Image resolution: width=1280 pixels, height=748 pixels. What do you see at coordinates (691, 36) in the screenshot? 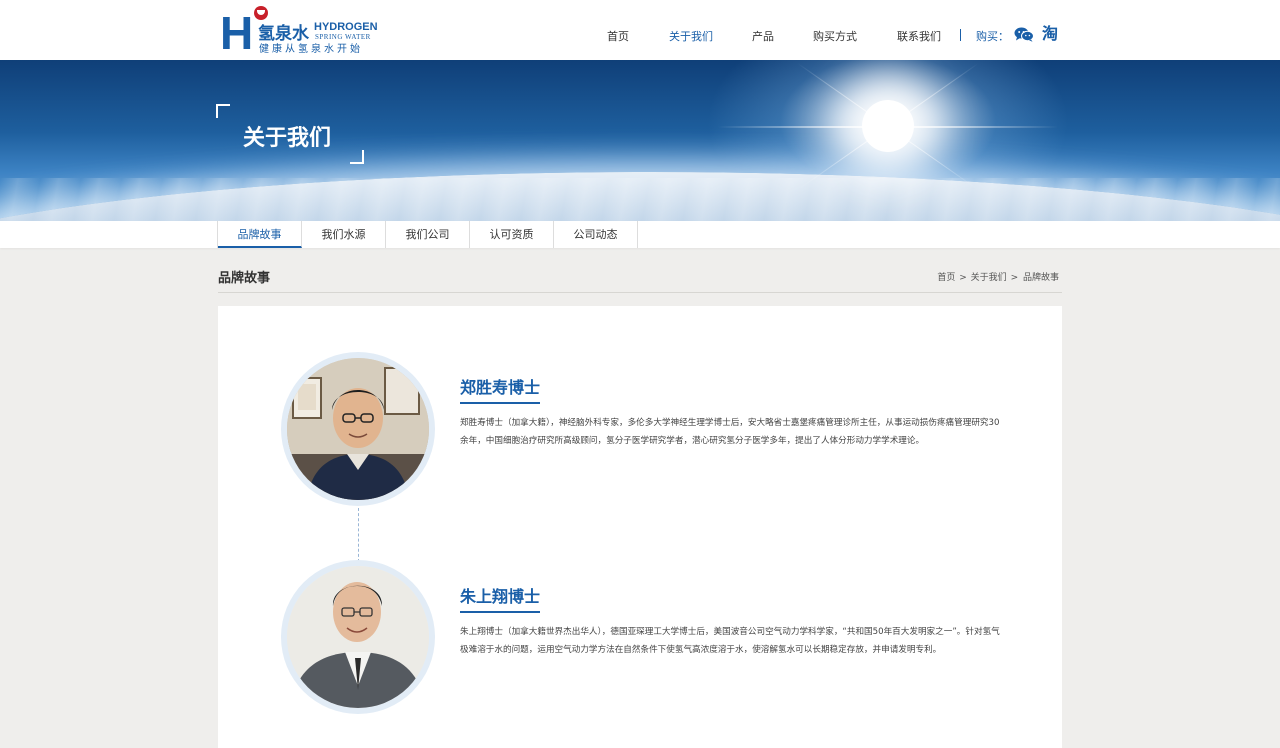
I see `nav-about: 关于我们` at bounding box center [691, 36].